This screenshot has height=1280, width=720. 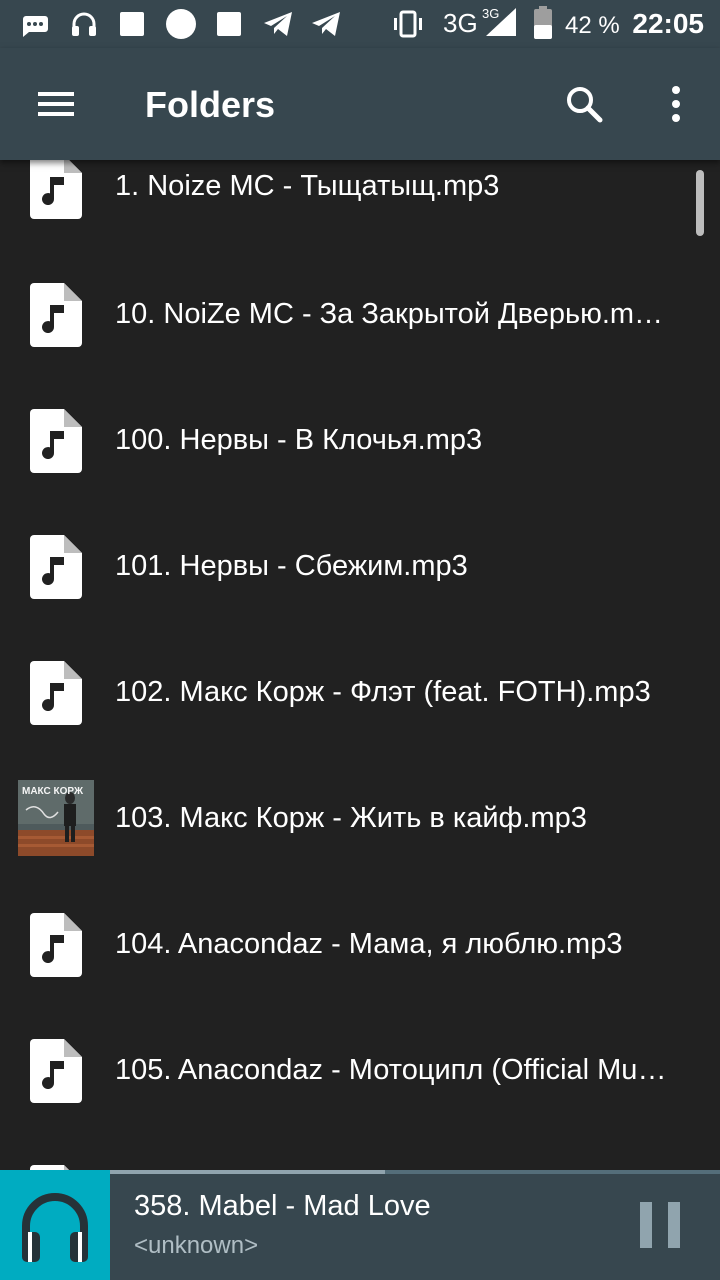 I want to click on pause-icon, so click(x=660, y=1225).